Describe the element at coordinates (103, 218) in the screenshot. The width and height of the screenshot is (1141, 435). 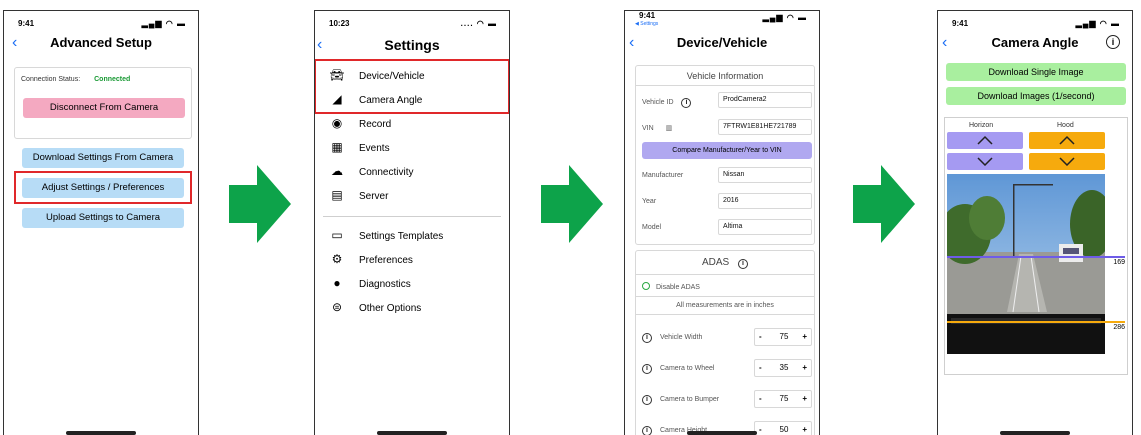
I see `upload-settings-button: Upload Settings to Camera` at that location.